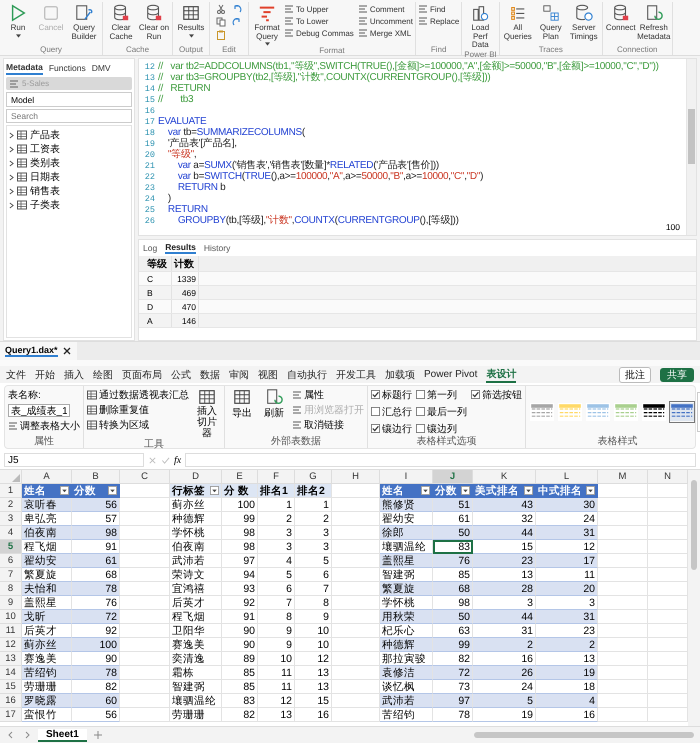 The image size is (700, 743). I want to click on column-header: D, so click(196, 477).